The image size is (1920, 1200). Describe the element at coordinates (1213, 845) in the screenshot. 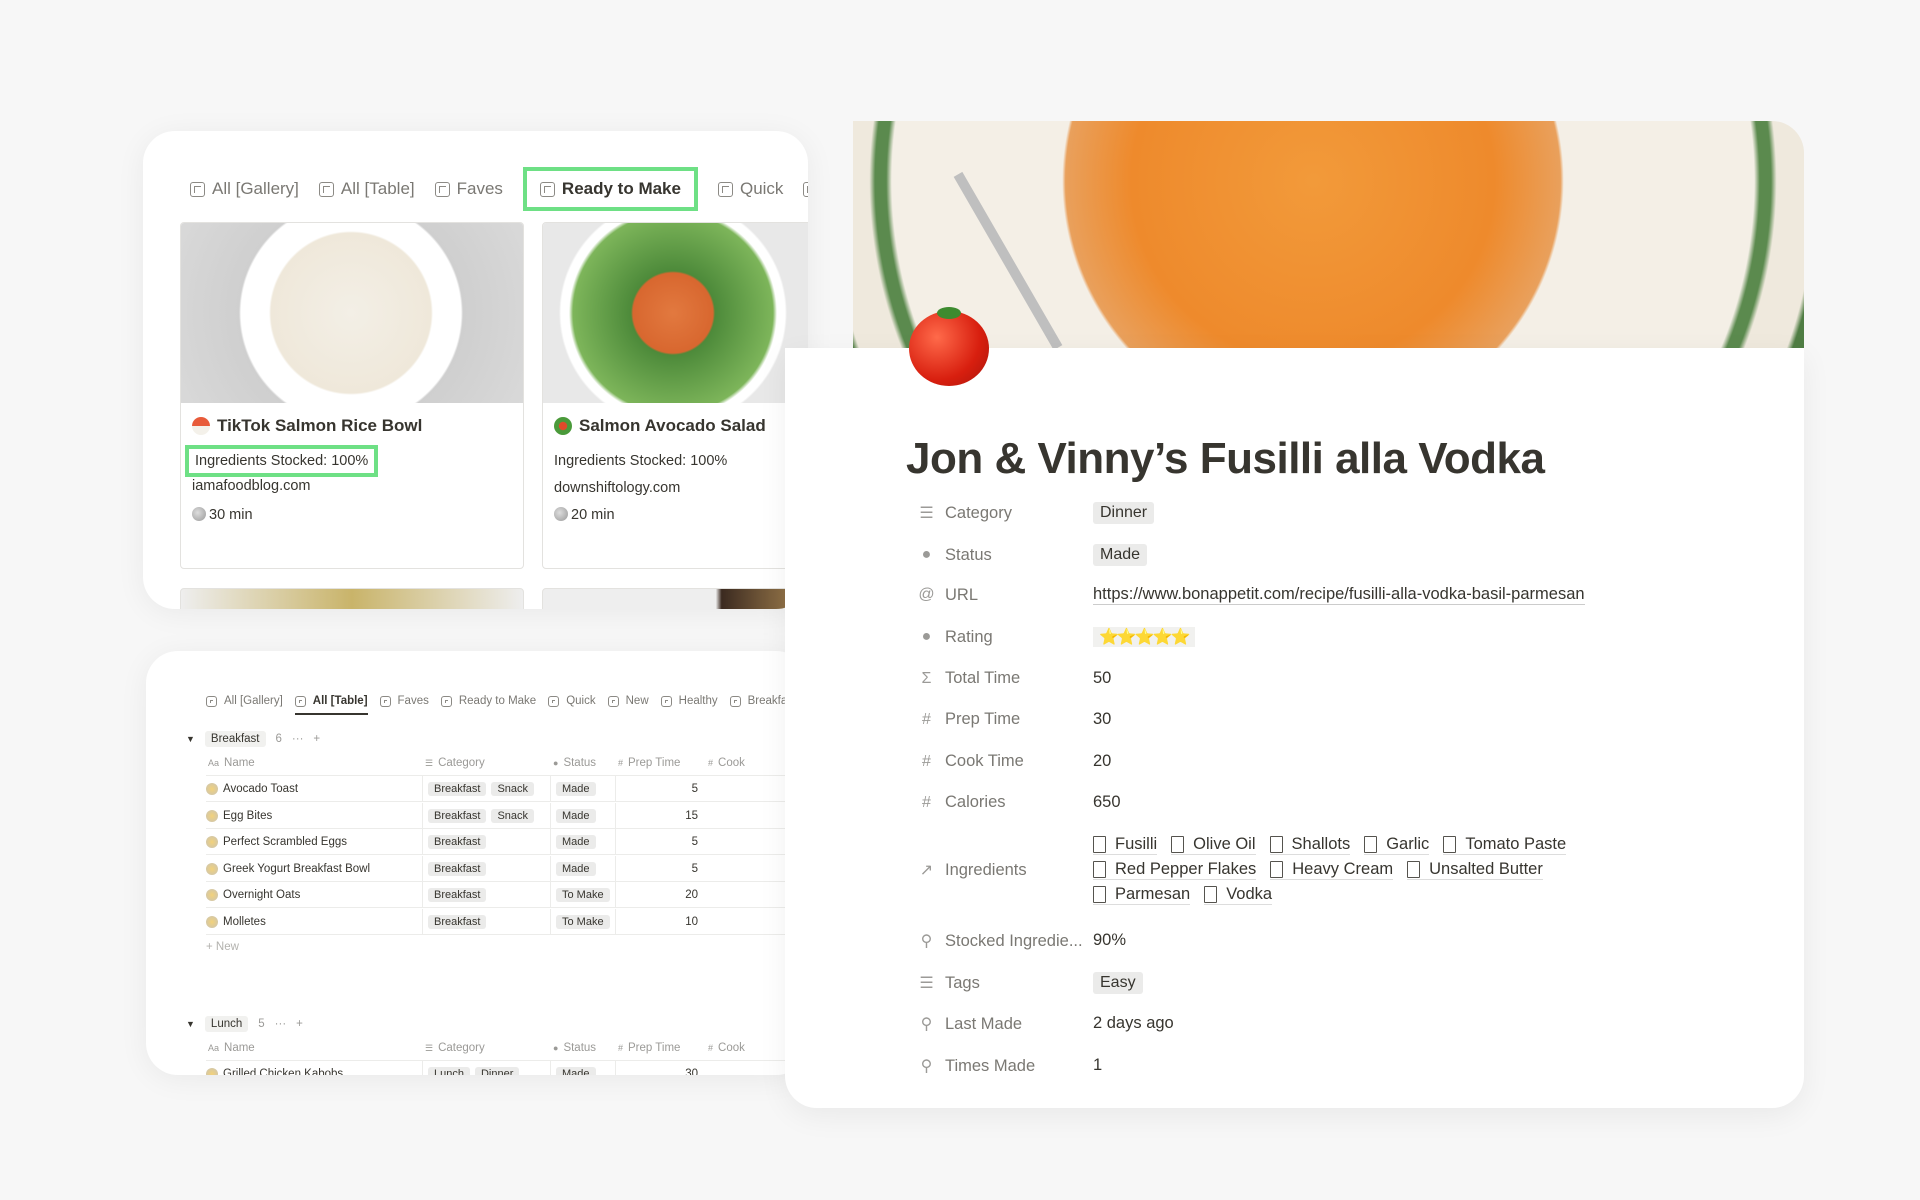

I see `ingredient-link: Olive Oil` at that location.